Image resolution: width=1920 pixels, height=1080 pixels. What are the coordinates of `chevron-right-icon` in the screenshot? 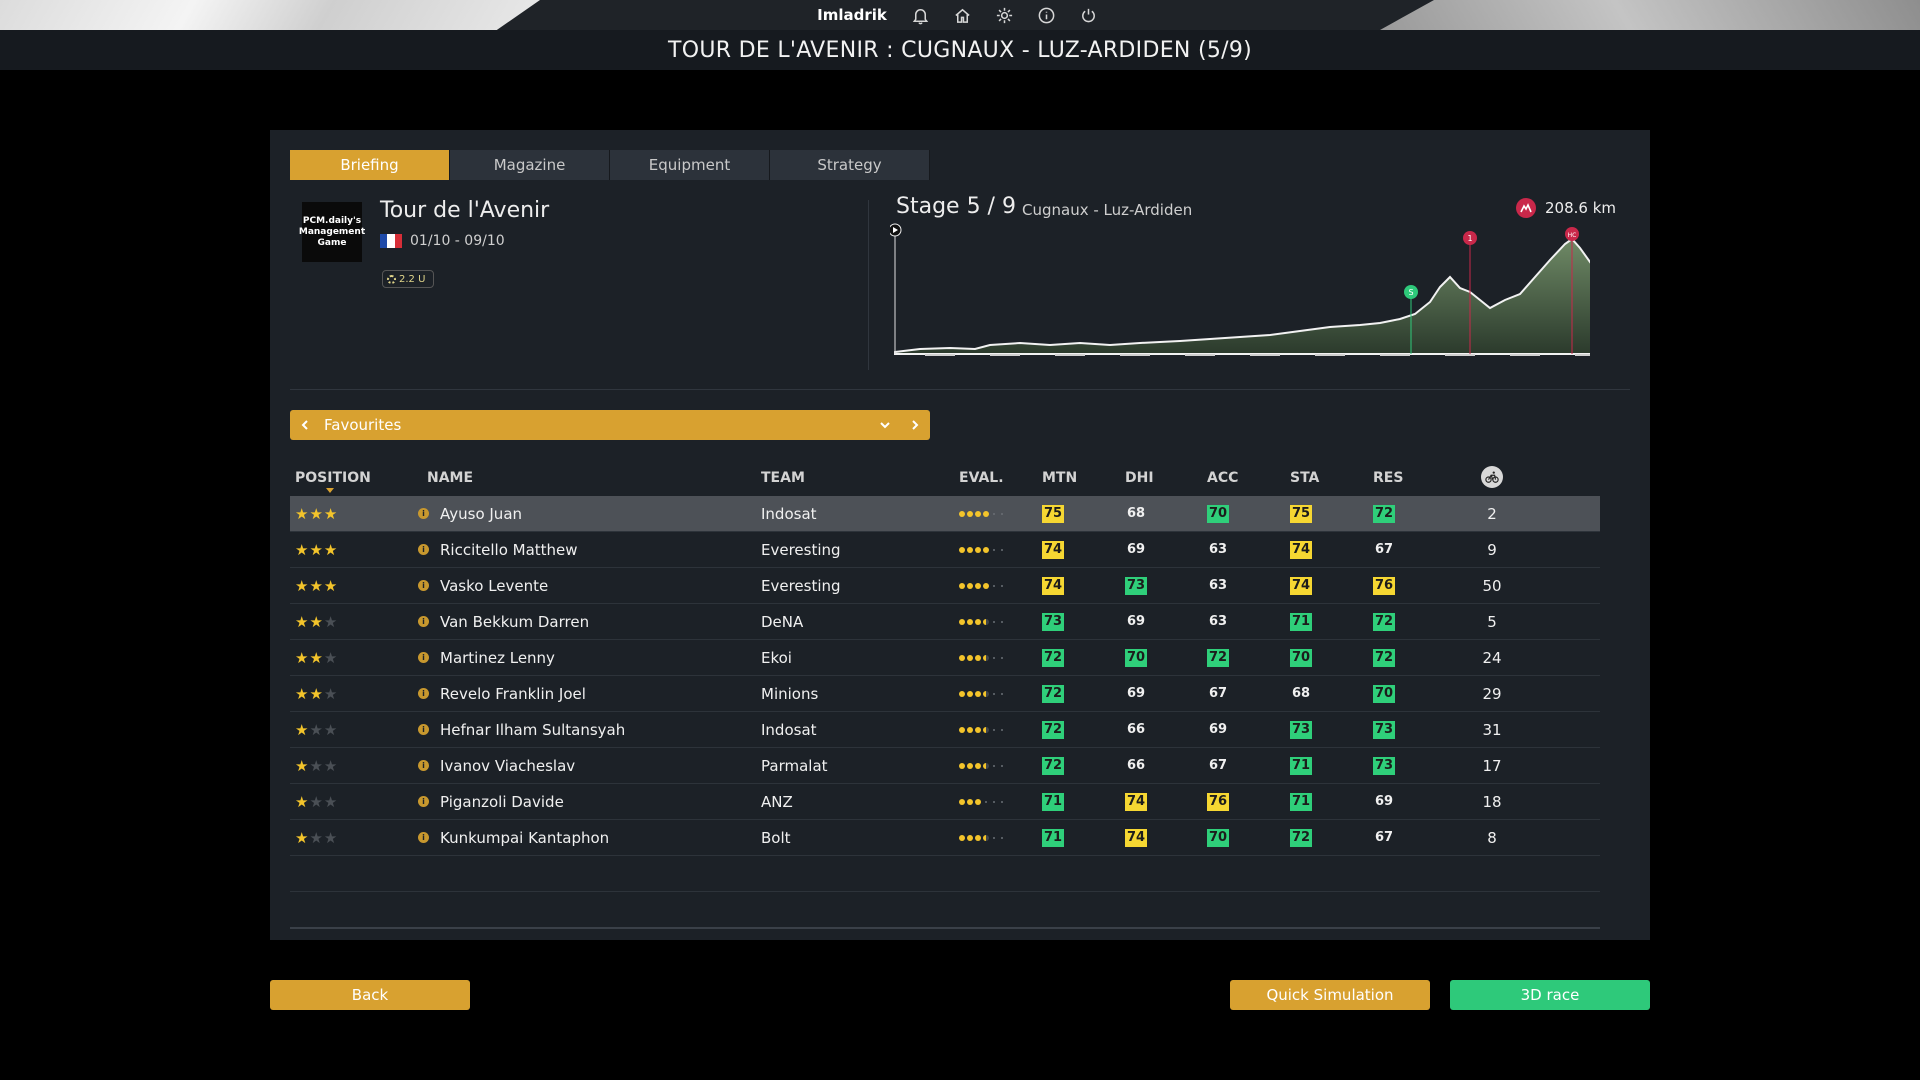 It's located at (915, 425).